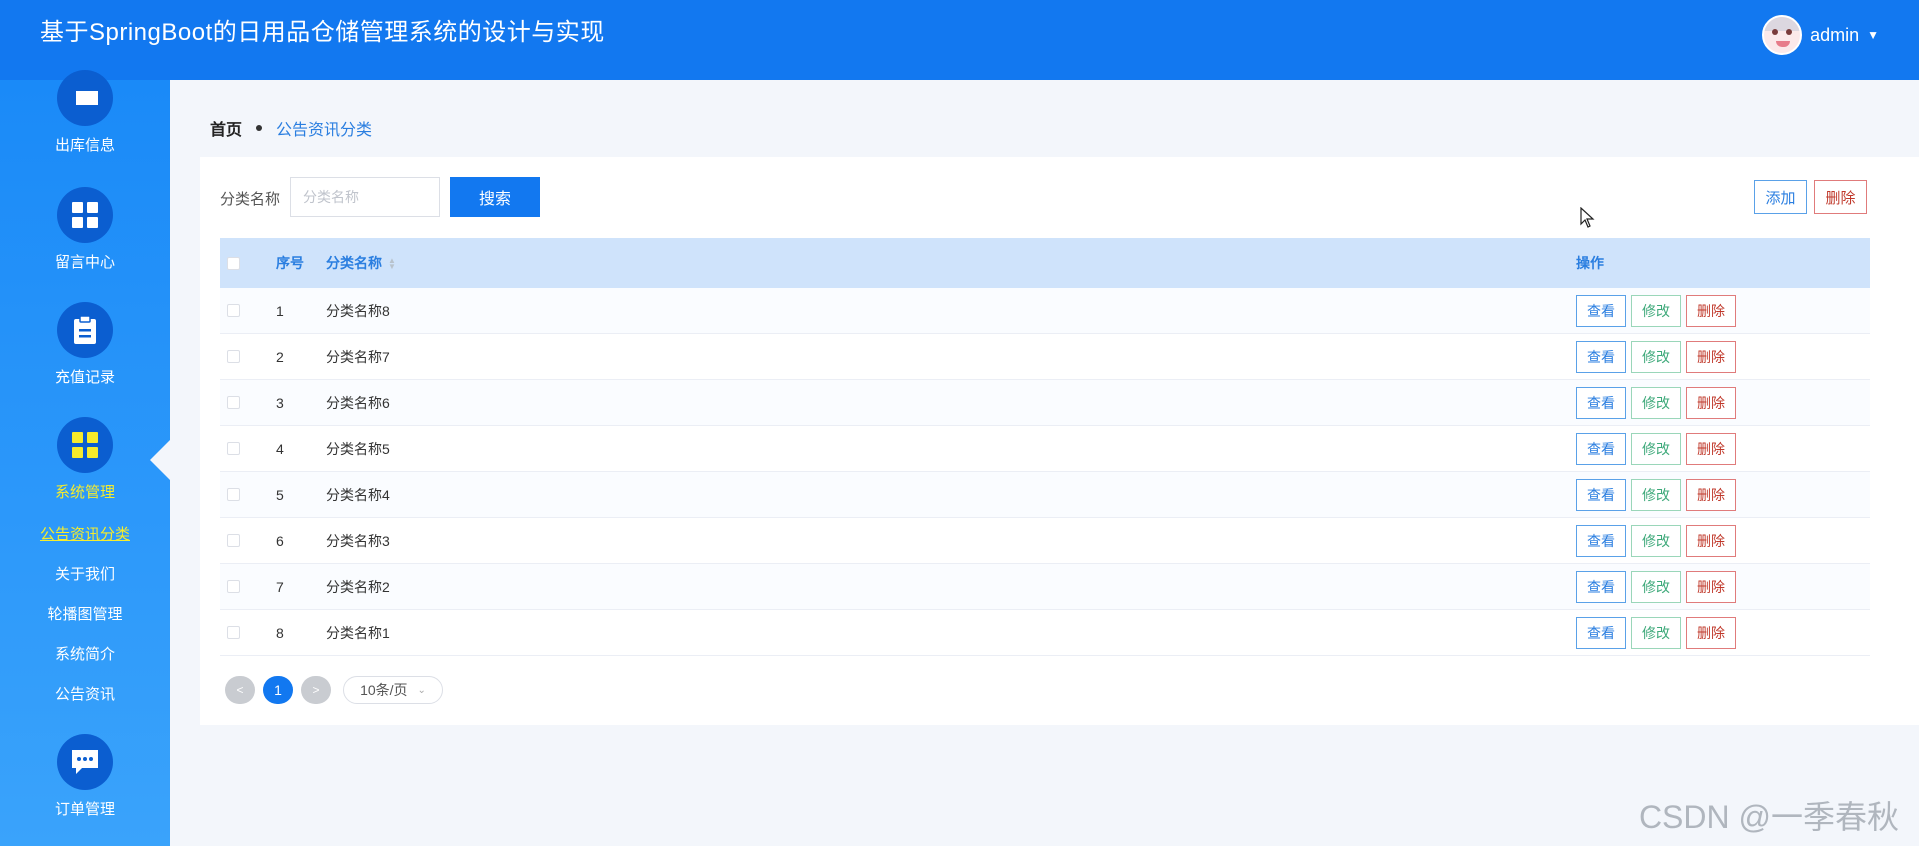  Describe the element at coordinates (358, 632) in the screenshot. I see `row-name: 分类名称1` at that location.